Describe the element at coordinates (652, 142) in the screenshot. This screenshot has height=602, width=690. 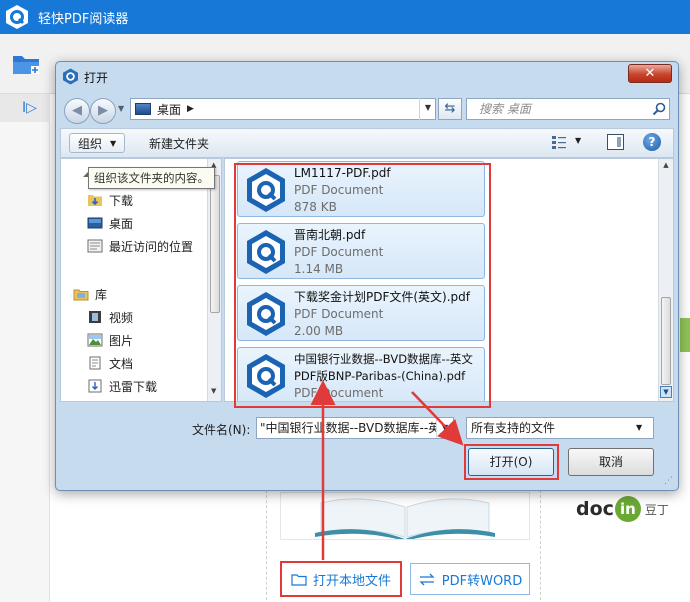
I see `help-icon: ?` at that location.